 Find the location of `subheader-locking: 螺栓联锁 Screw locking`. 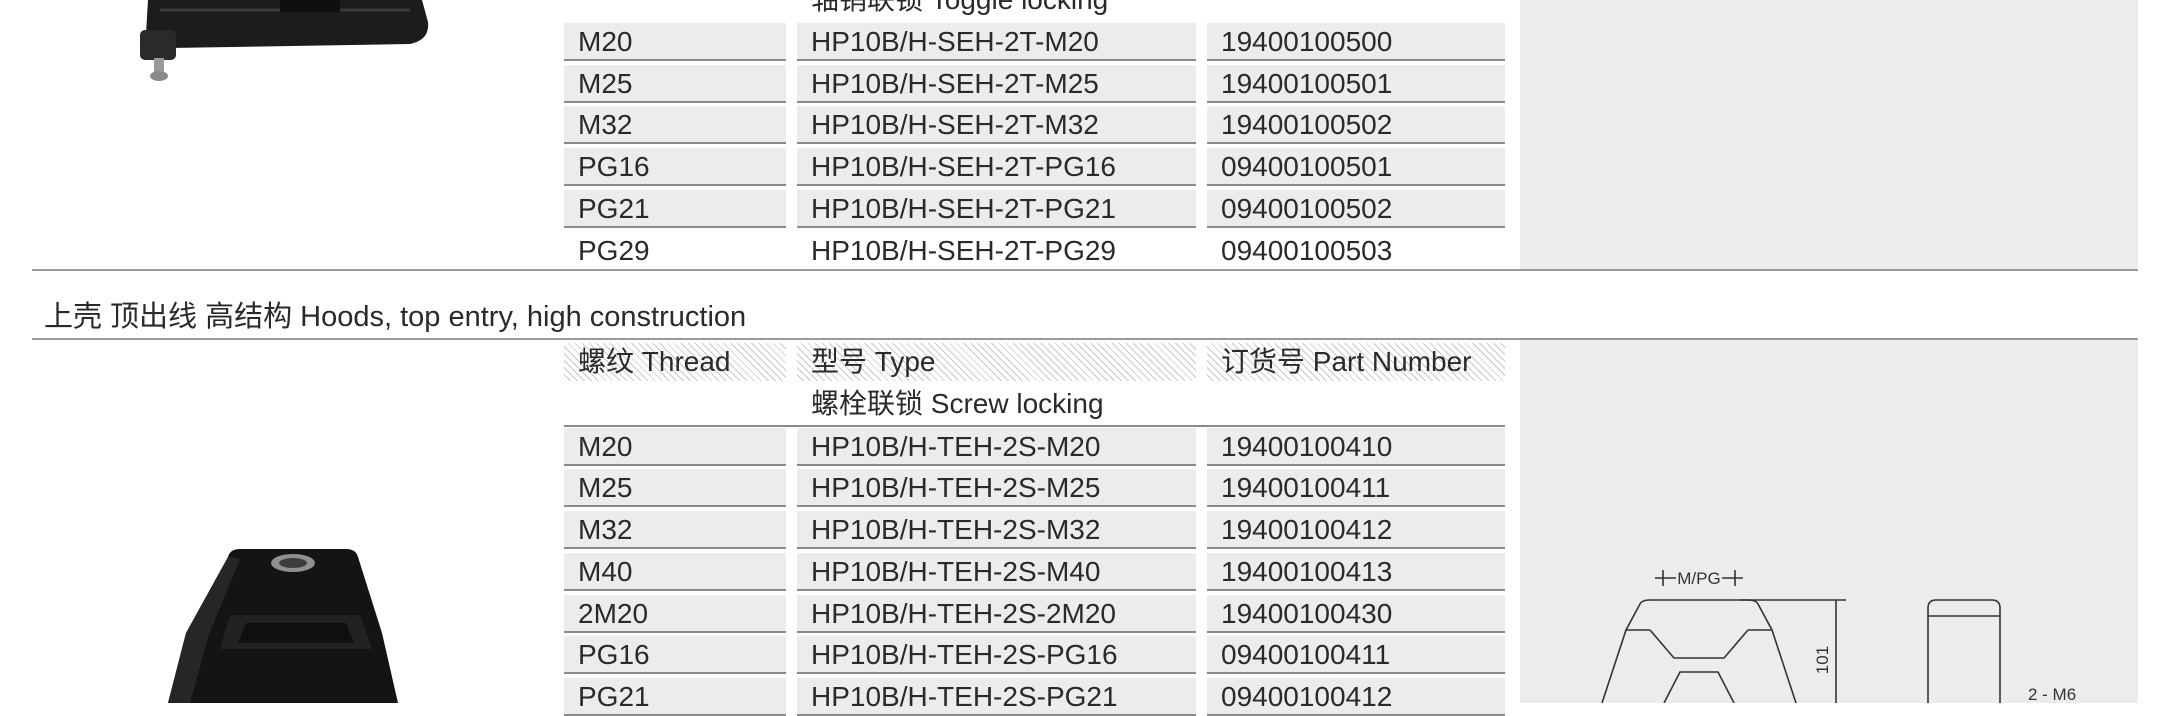

subheader-locking: 螺栓联锁 Screw locking is located at coordinates (957, 403).